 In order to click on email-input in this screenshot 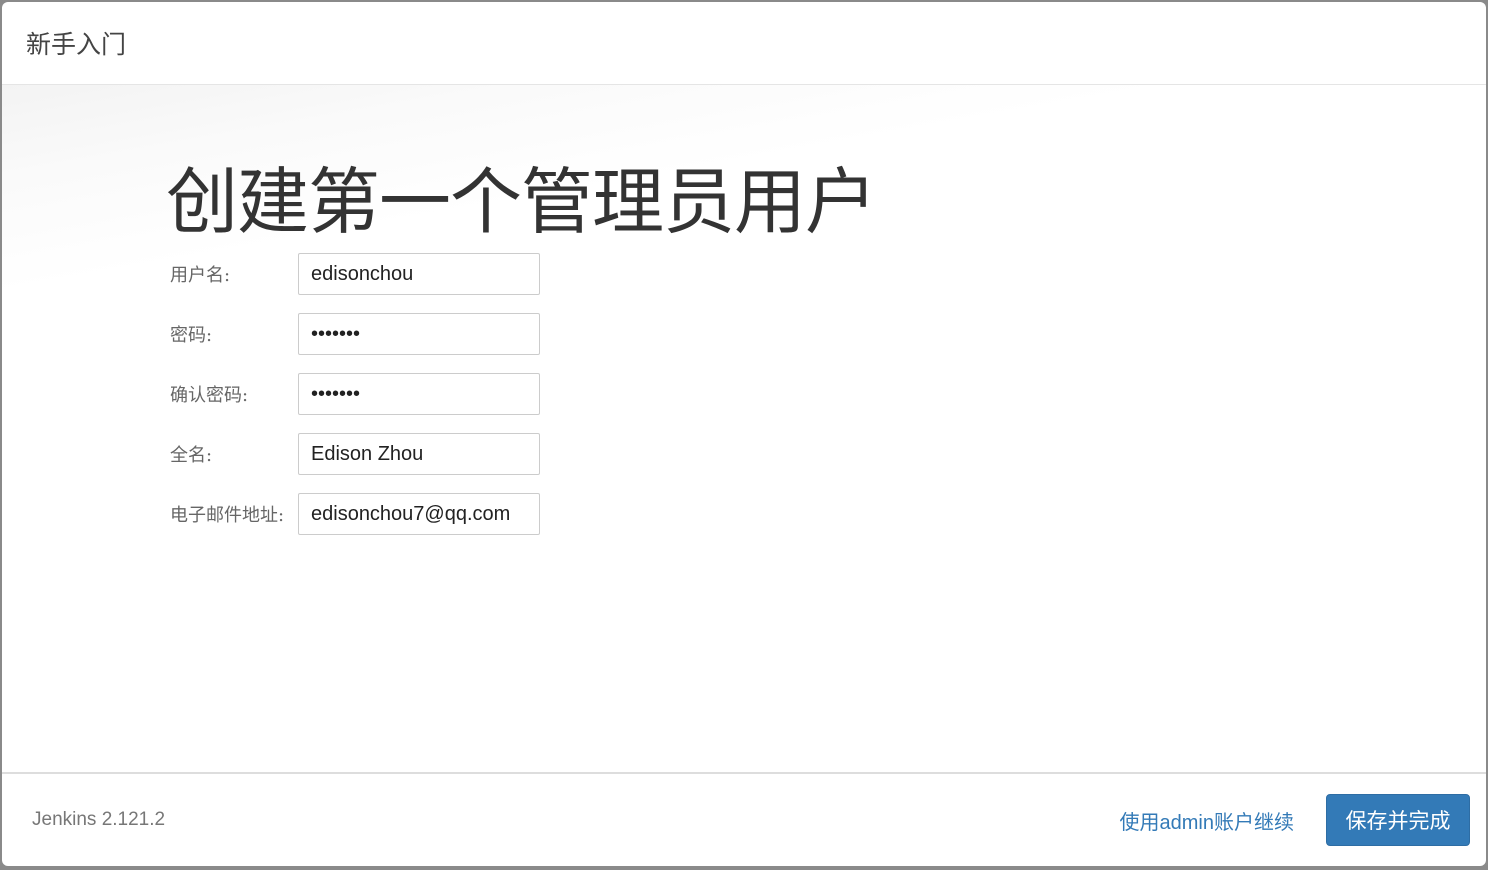, I will do `click(419, 514)`.